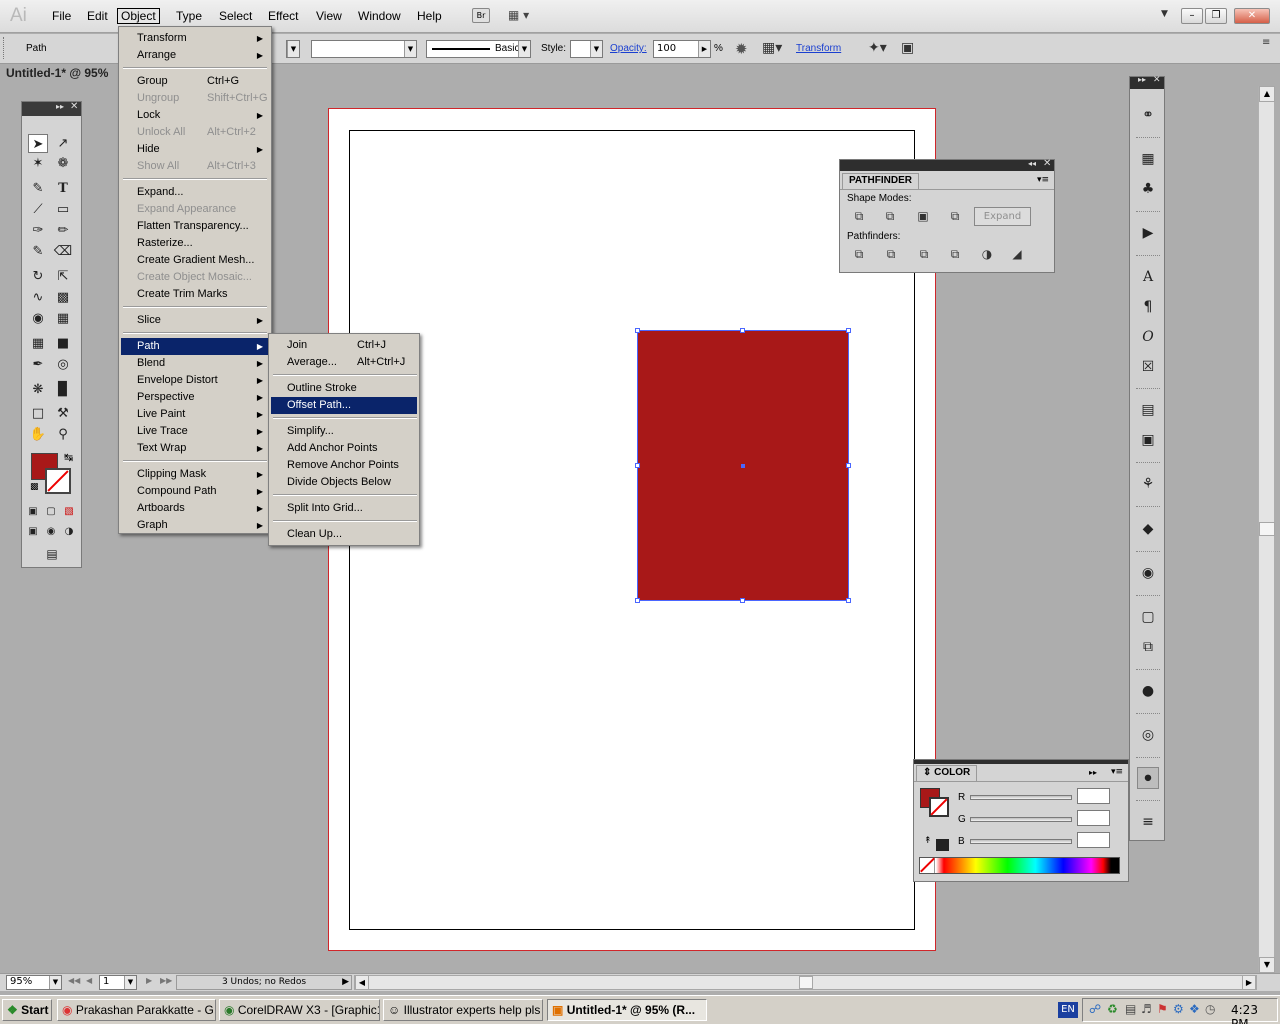 The height and width of the screenshot is (1024, 1280). I want to click on rotate-tool-icon: ↻, so click(38, 276).